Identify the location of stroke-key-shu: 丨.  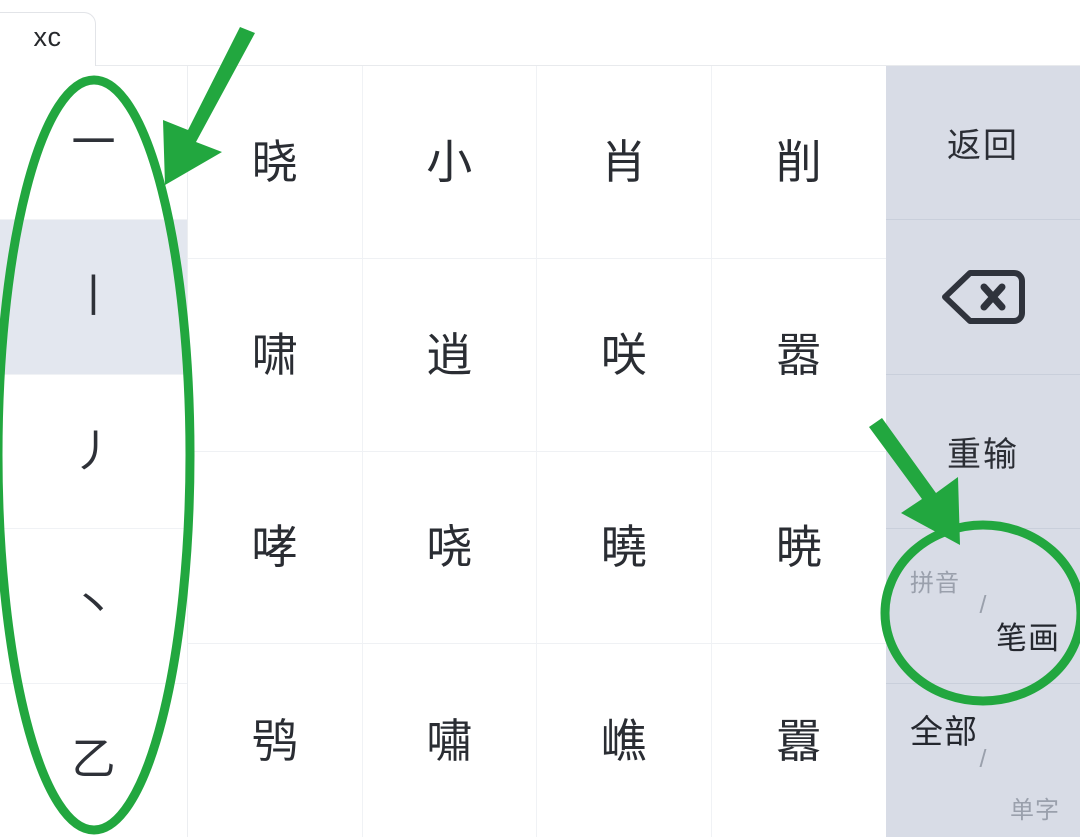
(93, 297).